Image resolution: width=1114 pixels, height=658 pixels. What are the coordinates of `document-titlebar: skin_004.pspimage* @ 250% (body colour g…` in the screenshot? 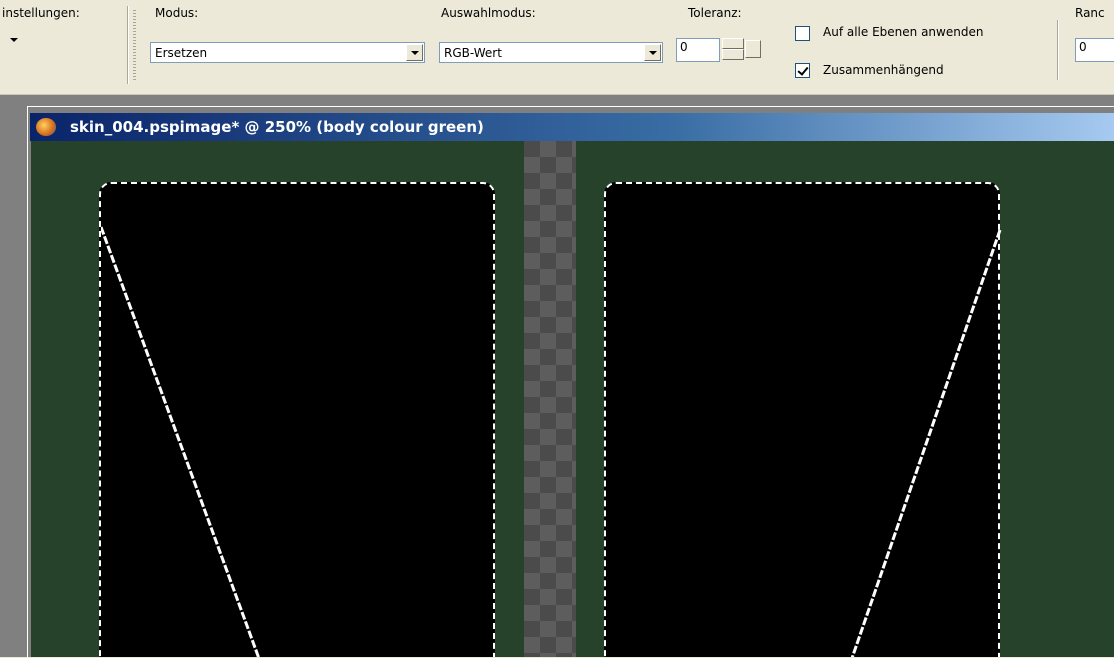 It's located at (572, 127).